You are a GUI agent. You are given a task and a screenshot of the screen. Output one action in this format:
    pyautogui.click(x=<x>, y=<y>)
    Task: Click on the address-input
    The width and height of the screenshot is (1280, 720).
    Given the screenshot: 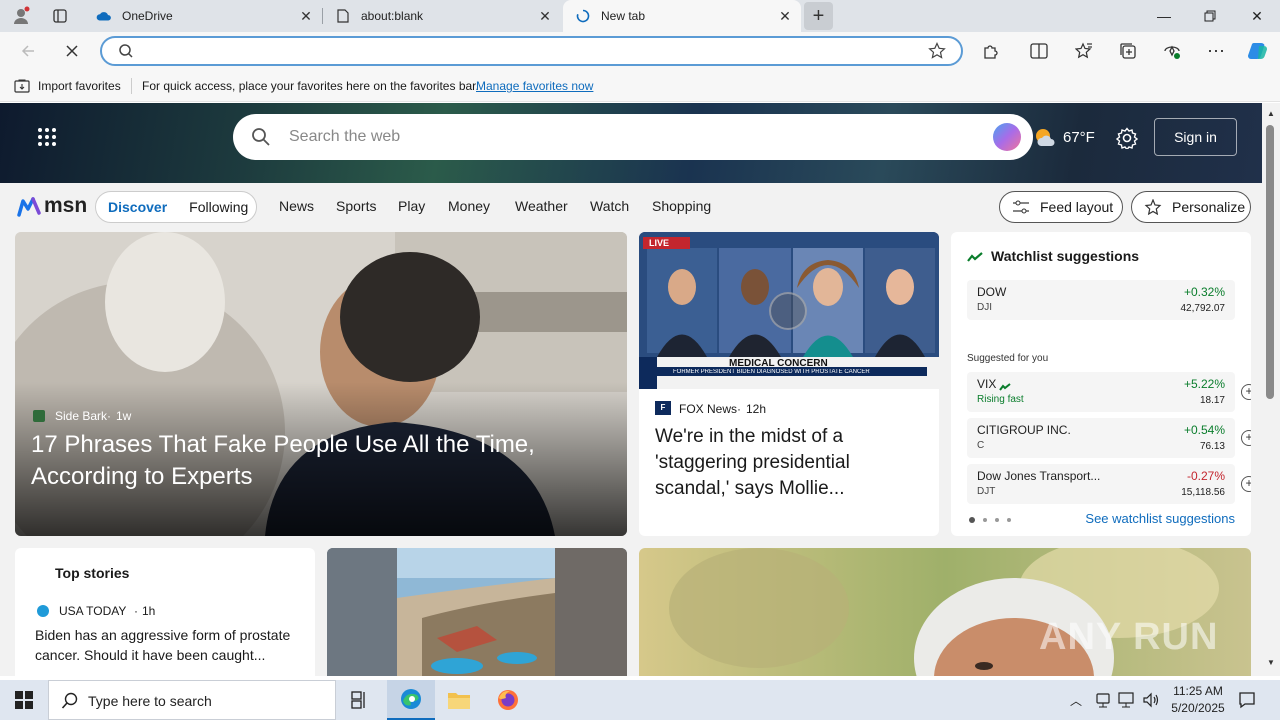 What is the action you would take?
    pyautogui.click(x=528, y=51)
    